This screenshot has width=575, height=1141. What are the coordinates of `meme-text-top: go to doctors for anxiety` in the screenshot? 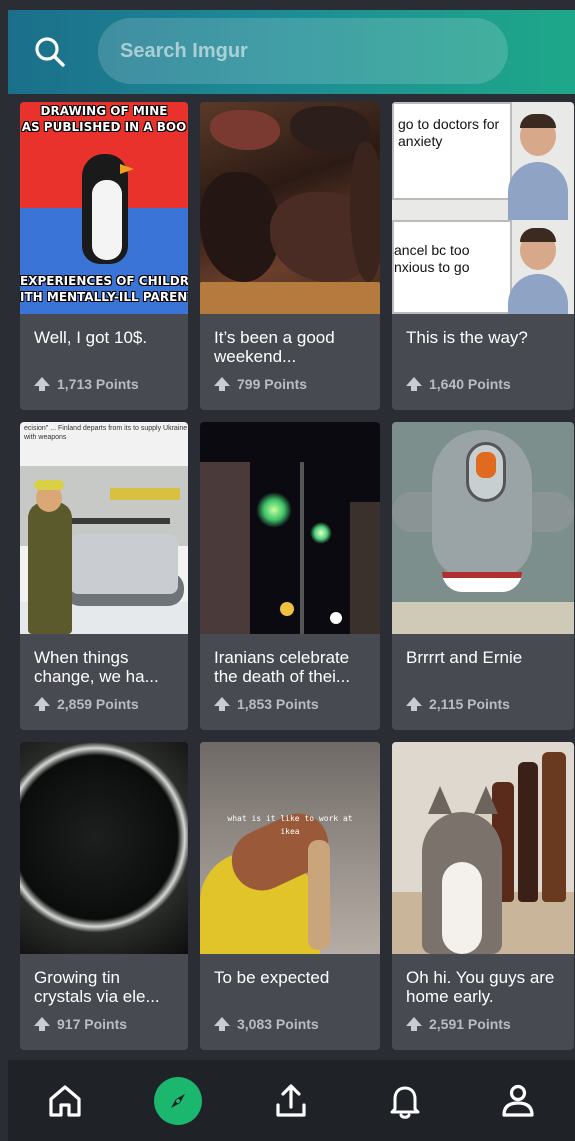 It's located at (449, 132).